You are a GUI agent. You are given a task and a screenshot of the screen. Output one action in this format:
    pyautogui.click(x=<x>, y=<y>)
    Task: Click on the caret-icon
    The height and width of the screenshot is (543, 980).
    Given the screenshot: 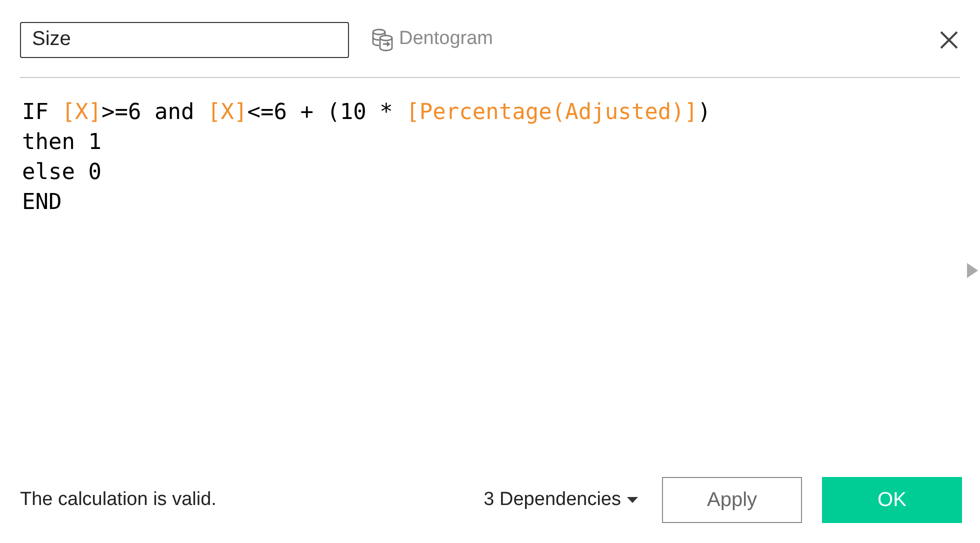 What is the action you would take?
    pyautogui.click(x=632, y=500)
    